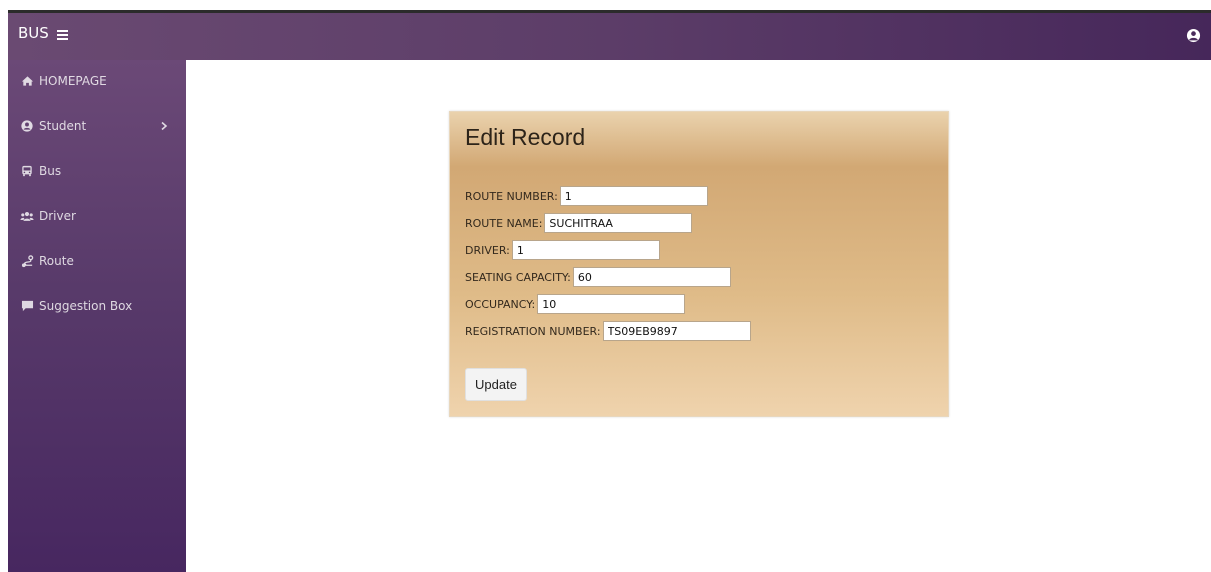 The image size is (1211, 572). I want to click on route-name-label: ROUTE NAME:, so click(504, 223).